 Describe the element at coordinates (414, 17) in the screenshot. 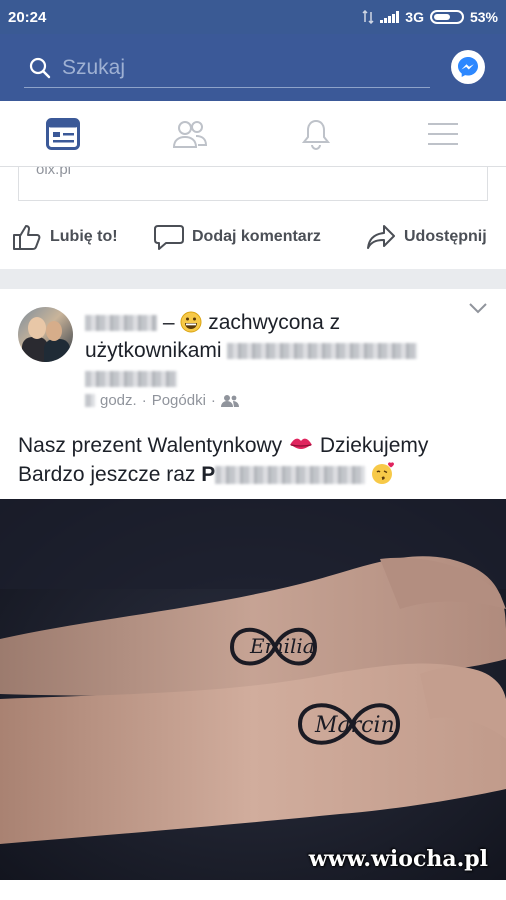

I see `network-type: 3G` at that location.